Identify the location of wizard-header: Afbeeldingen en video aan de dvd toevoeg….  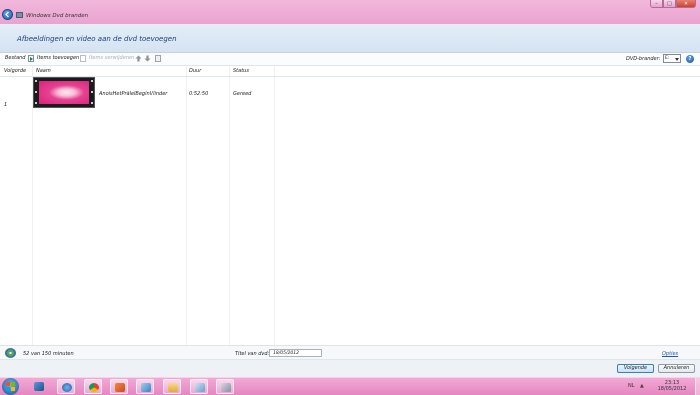
(350, 38).